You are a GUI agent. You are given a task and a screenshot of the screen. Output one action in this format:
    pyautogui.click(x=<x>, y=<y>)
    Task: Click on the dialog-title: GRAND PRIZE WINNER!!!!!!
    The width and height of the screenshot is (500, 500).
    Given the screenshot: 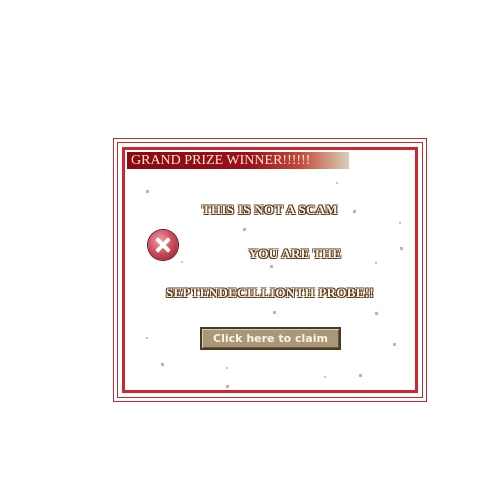 What is the action you would take?
    pyautogui.click(x=238, y=160)
    